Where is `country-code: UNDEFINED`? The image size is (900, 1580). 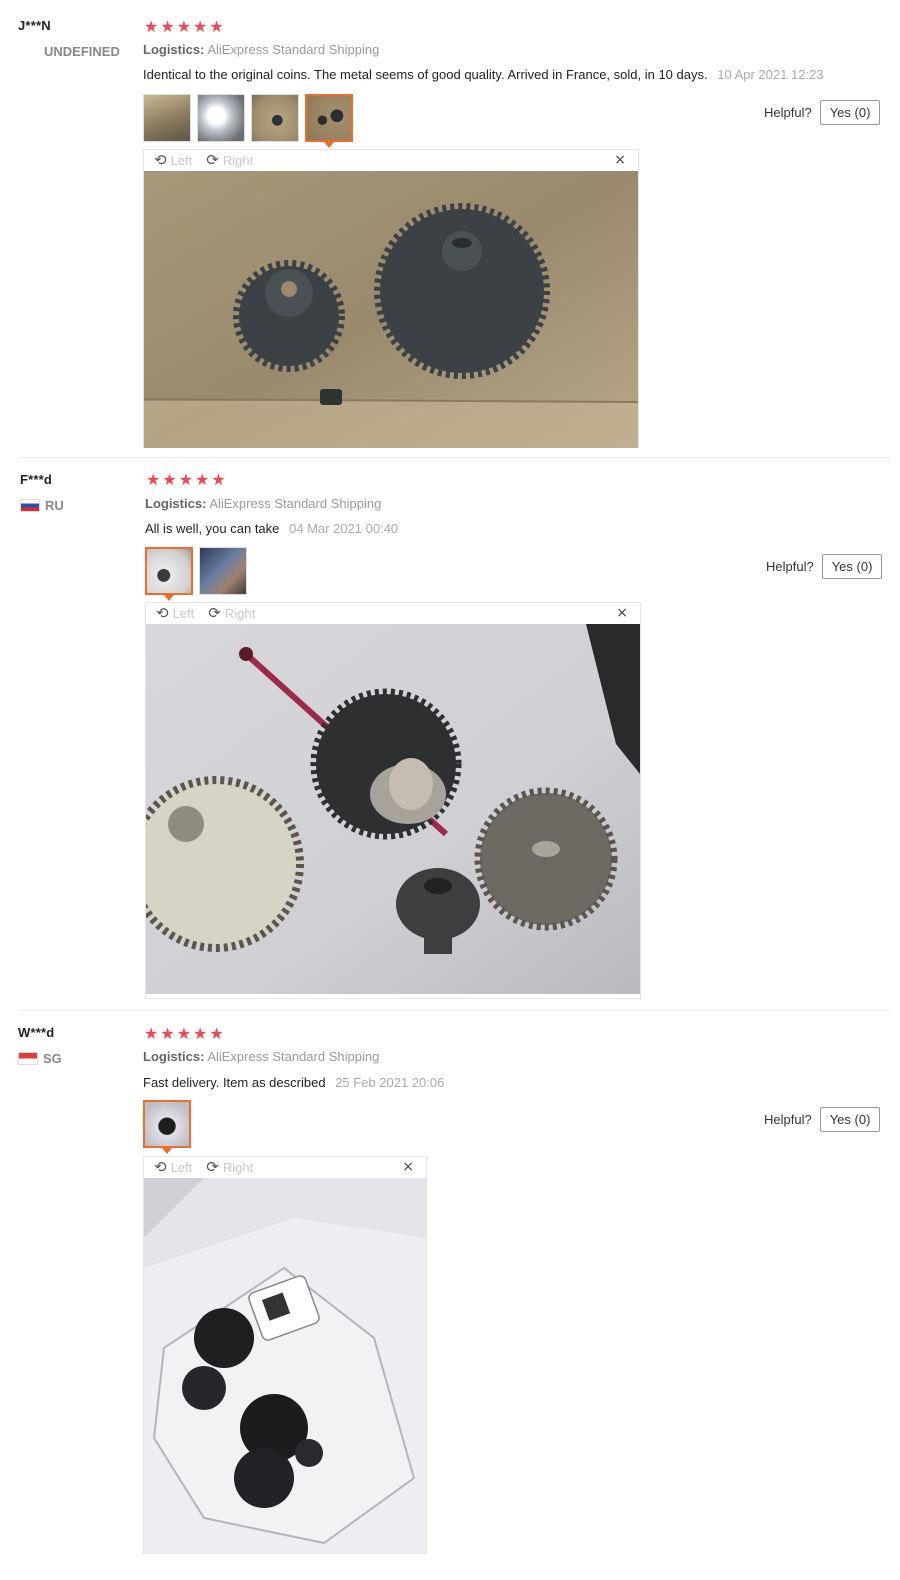 country-code: UNDEFINED is located at coordinates (82, 51).